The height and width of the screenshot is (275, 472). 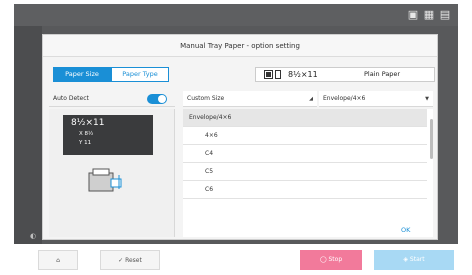 What do you see at coordinates (429, 15) in the screenshot?
I see `job-icon: ▦` at bounding box center [429, 15].